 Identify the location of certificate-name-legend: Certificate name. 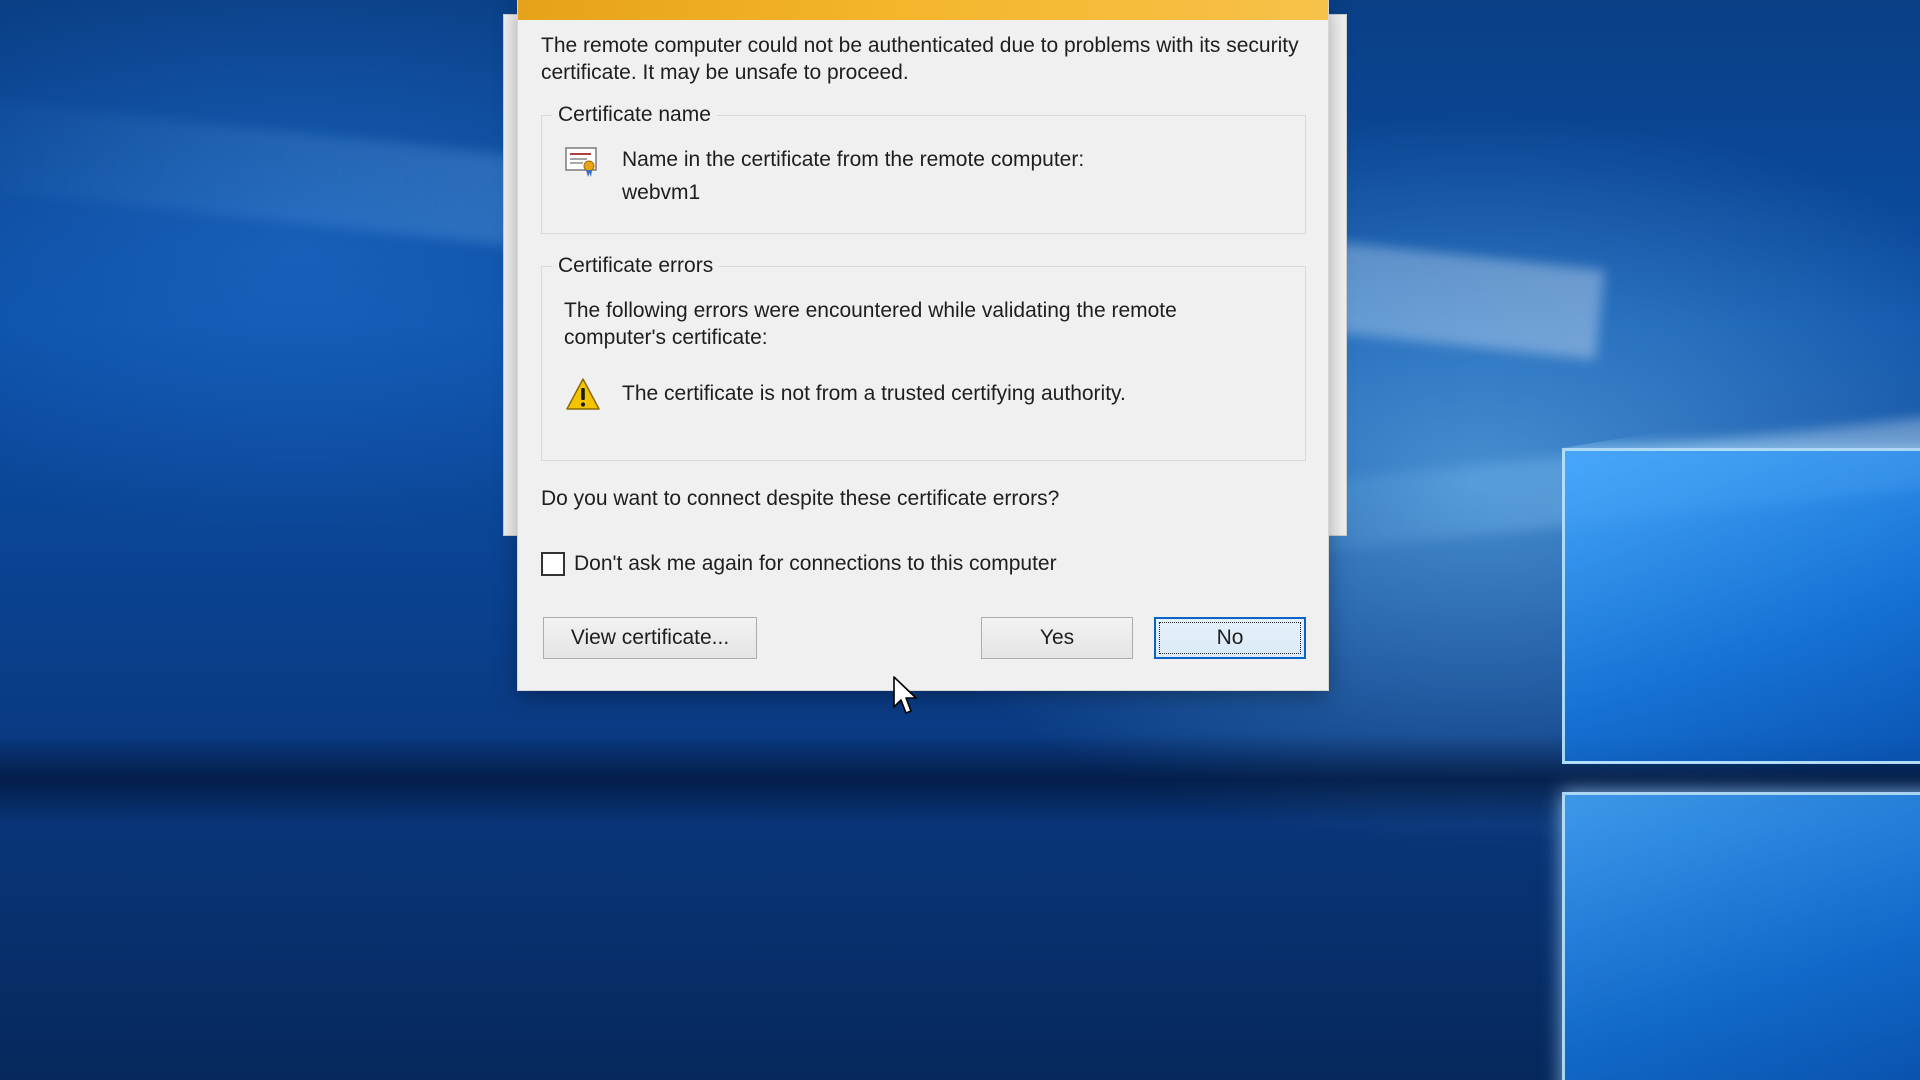
(634, 115).